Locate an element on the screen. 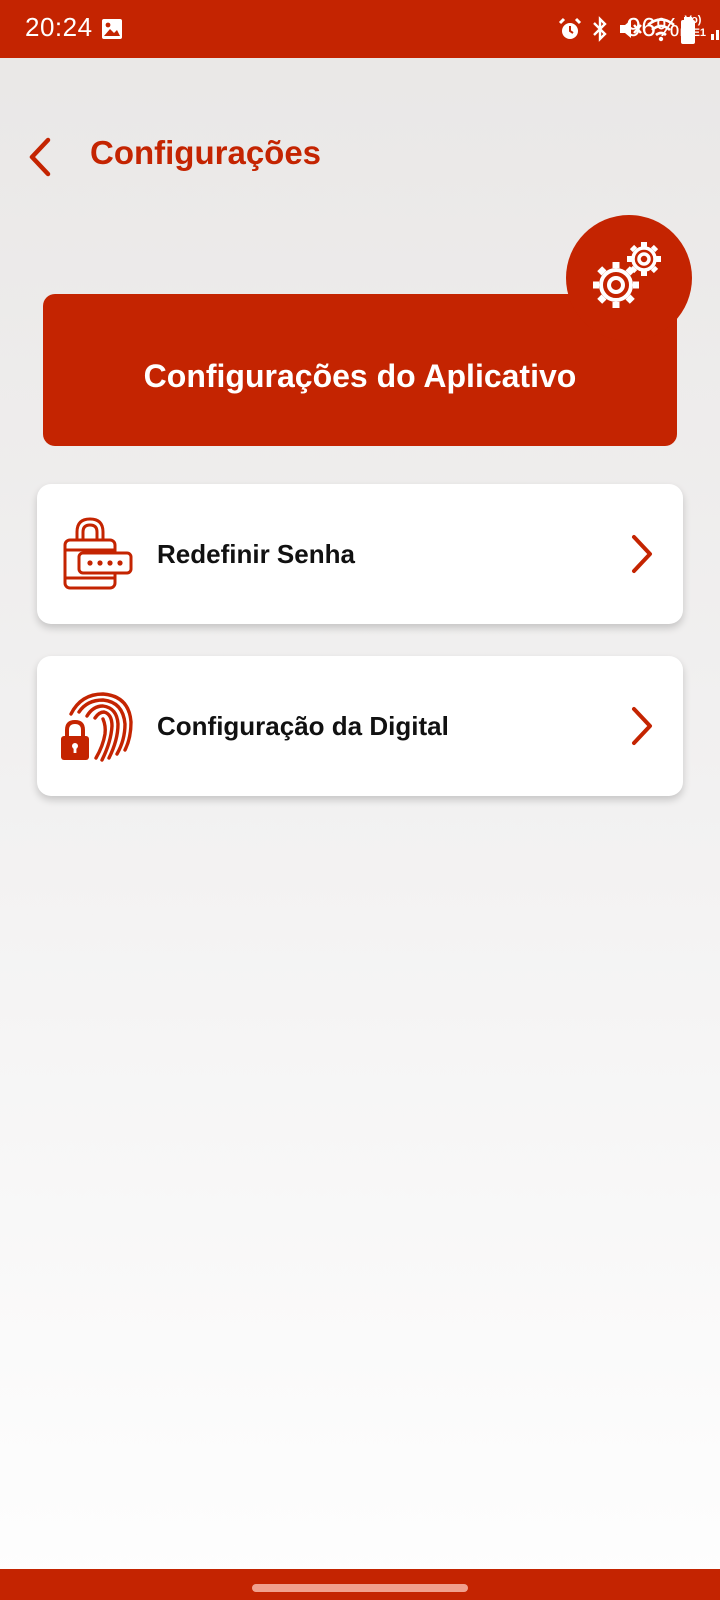 This screenshot has width=720, height=1600. gears-badge is located at coordinates (629, 278).